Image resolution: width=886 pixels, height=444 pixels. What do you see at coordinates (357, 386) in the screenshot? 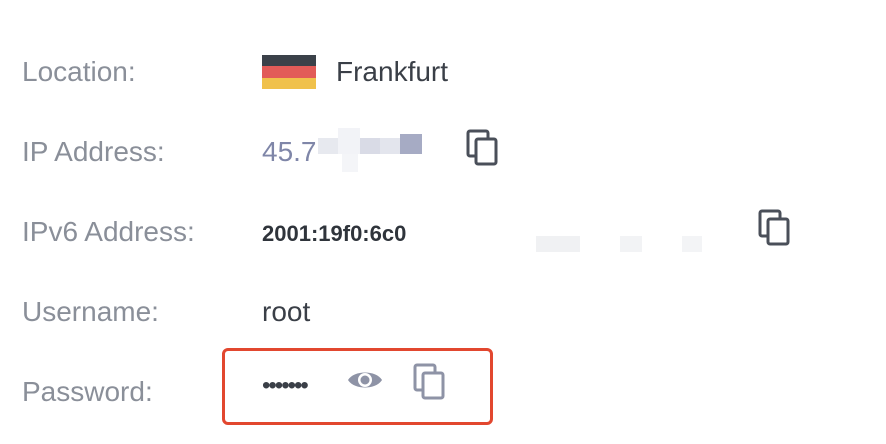
I see `password-highlight-box` at bounding box center [357, 386].